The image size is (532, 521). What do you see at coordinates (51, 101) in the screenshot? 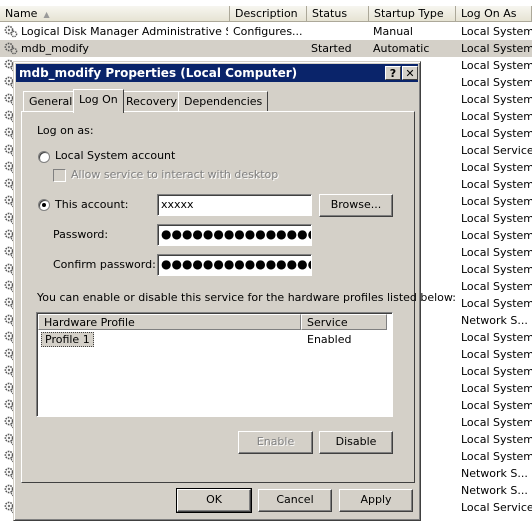
I see `tab-general: General` at bounding box center [51, 101].